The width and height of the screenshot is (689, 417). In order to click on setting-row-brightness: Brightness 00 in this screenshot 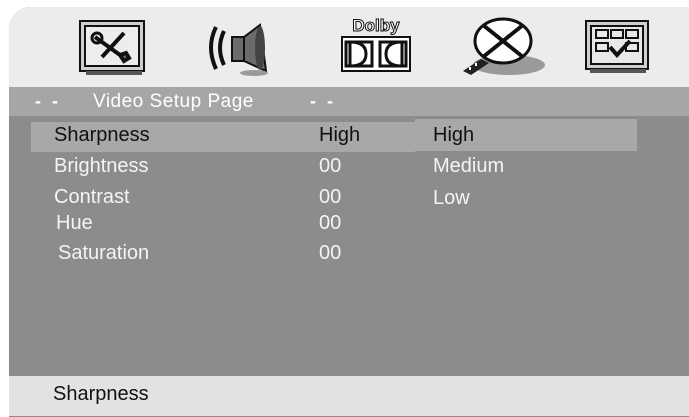, I will do `click(223, 168)`.